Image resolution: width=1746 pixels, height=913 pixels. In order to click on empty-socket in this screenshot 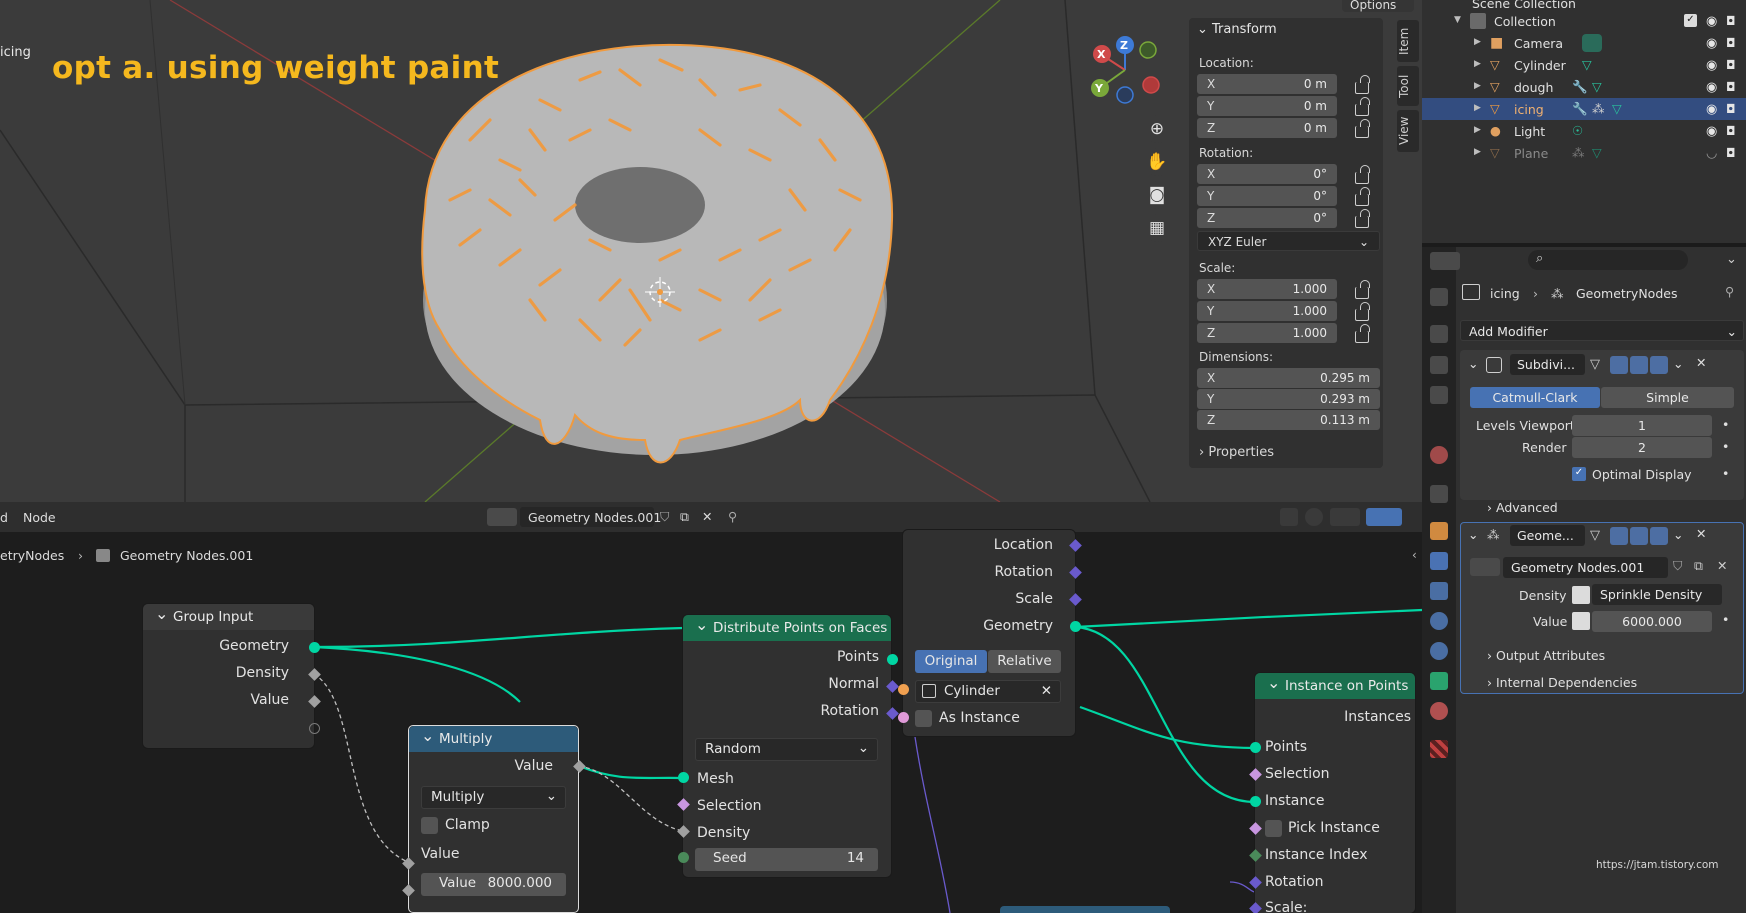, I will do `click(314, 728)`.